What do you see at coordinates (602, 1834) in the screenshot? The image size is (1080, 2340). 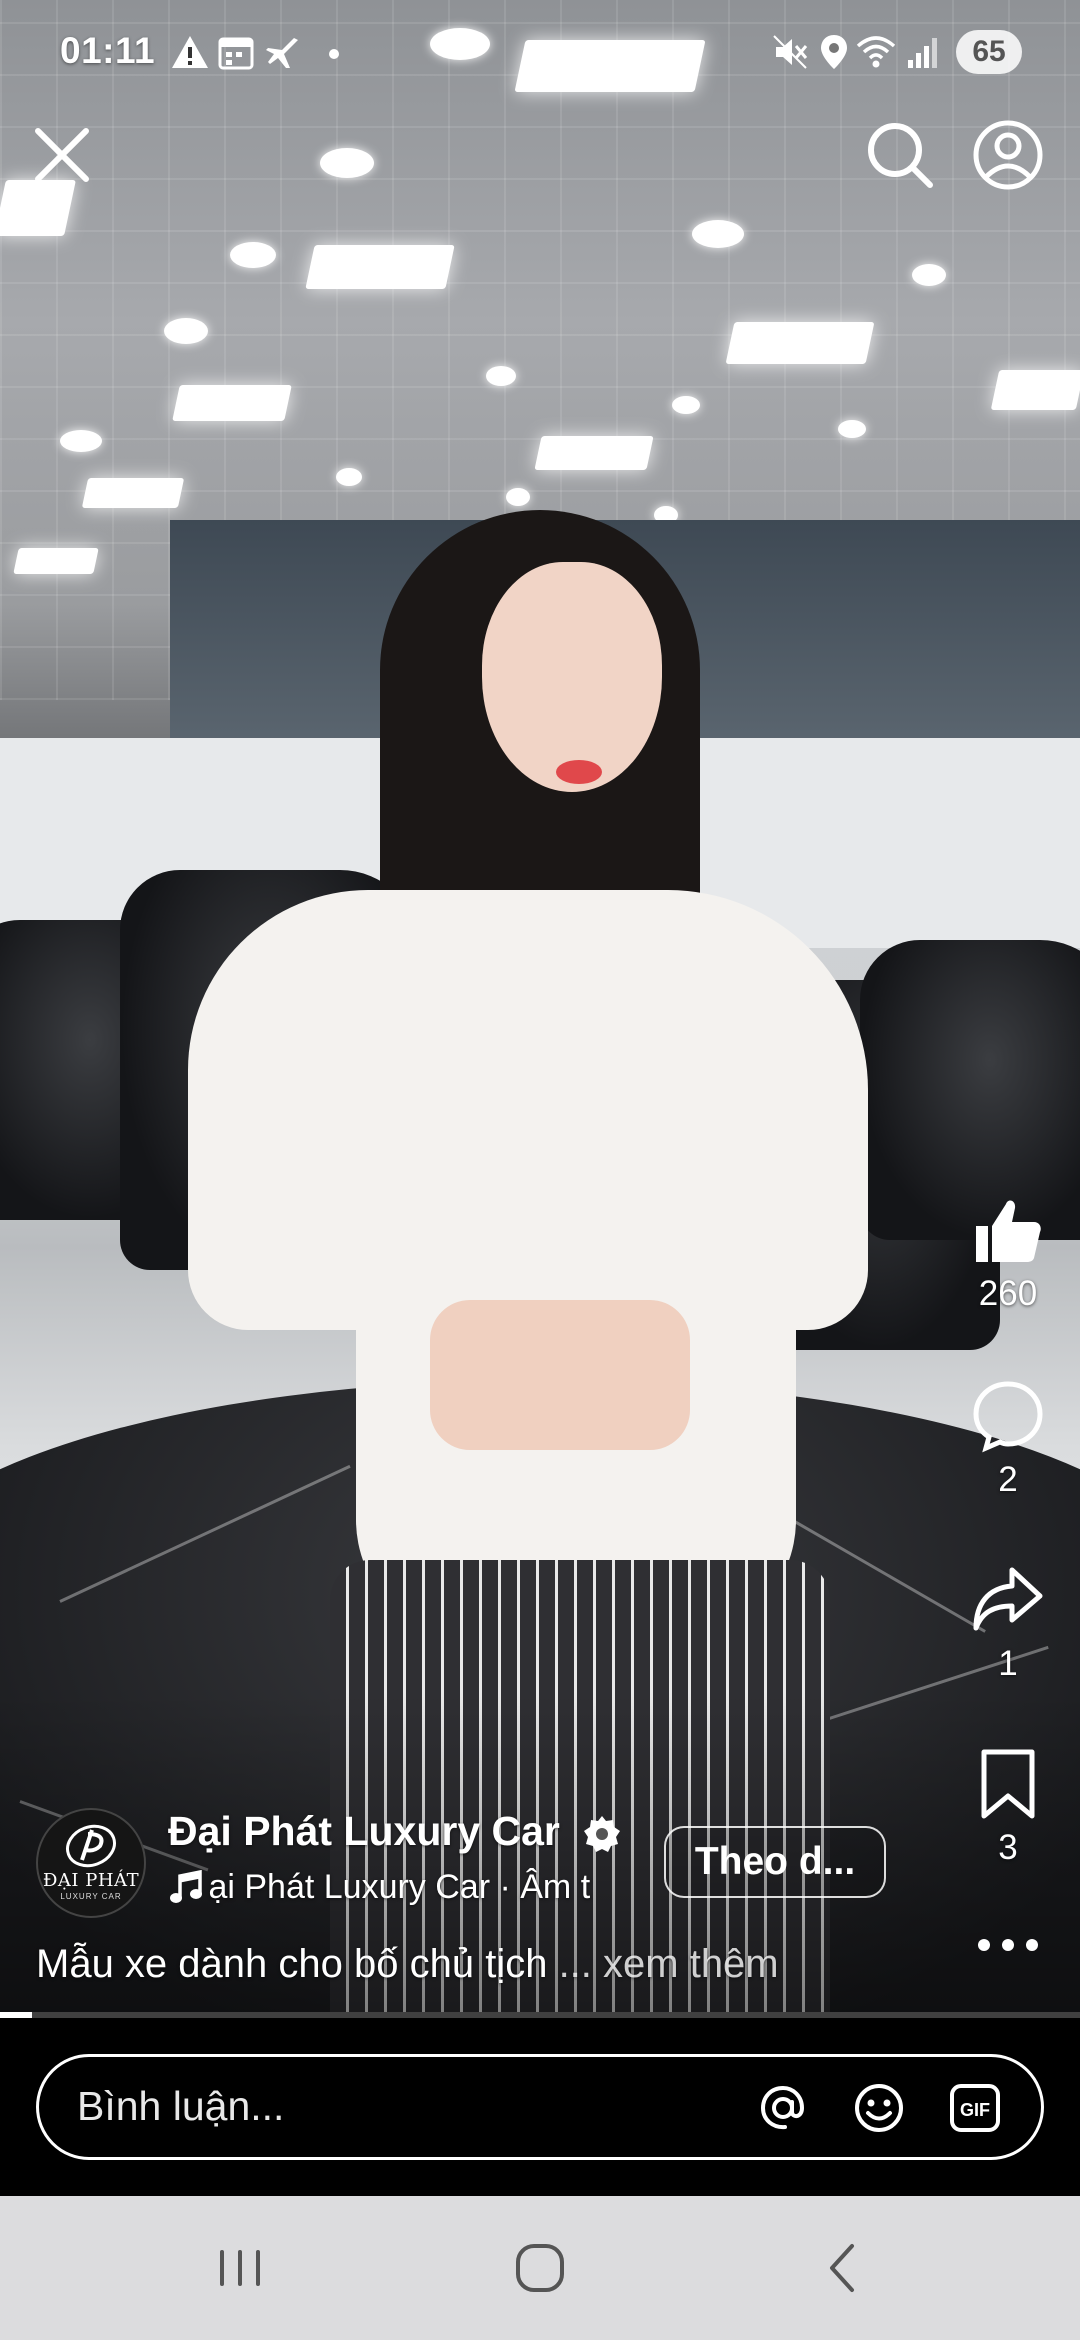 I see `verified-badge-icon` at bounding box center [602, 1834].